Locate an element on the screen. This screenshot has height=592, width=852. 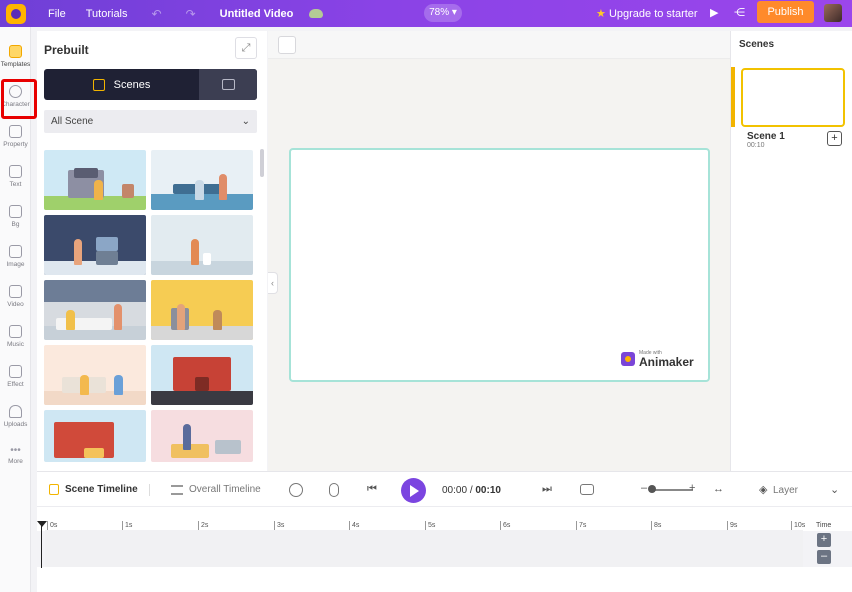
text-icon is located at coordinates (15, 171).